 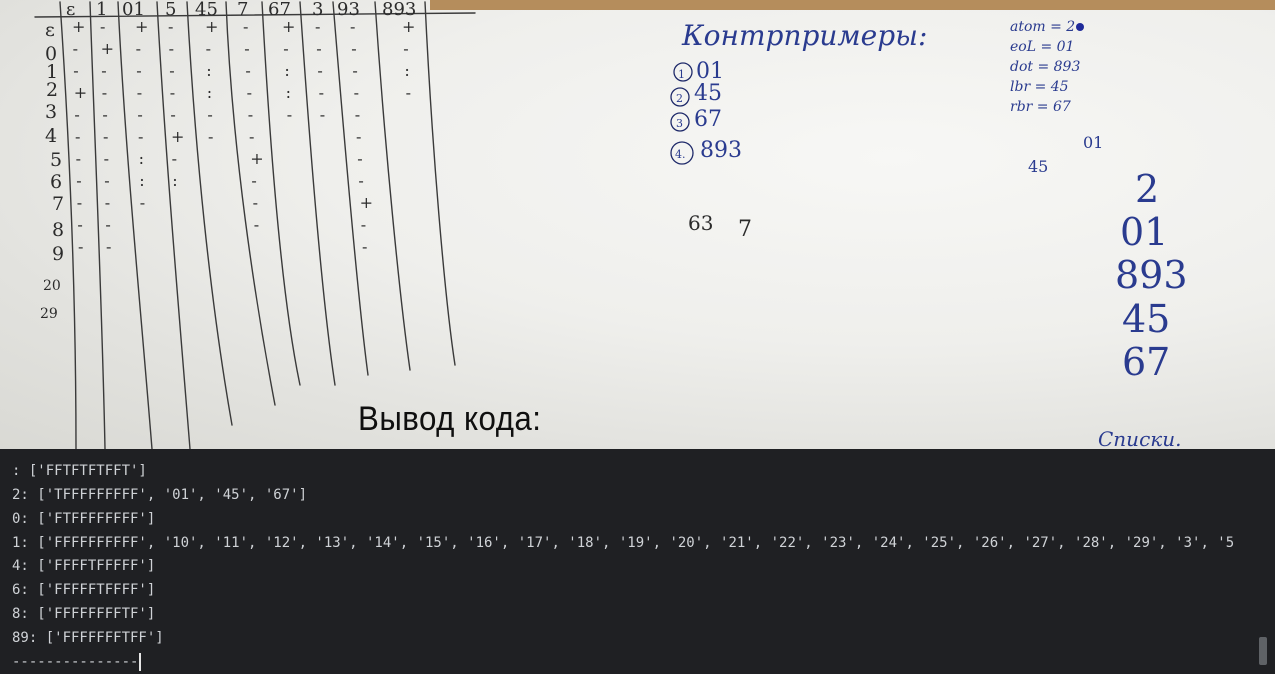 I want to click on counterexample-value: 893, so click(x=721, y=150).